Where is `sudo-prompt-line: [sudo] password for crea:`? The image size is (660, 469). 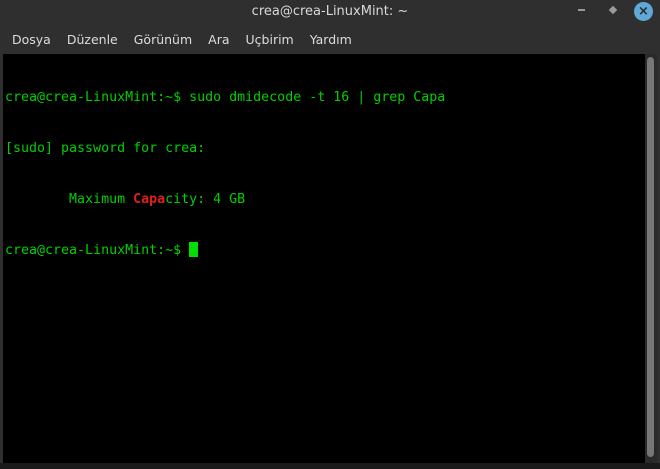 sudo-prompt-line: [sudo] password for crea: is located at coordinates (105, 148).